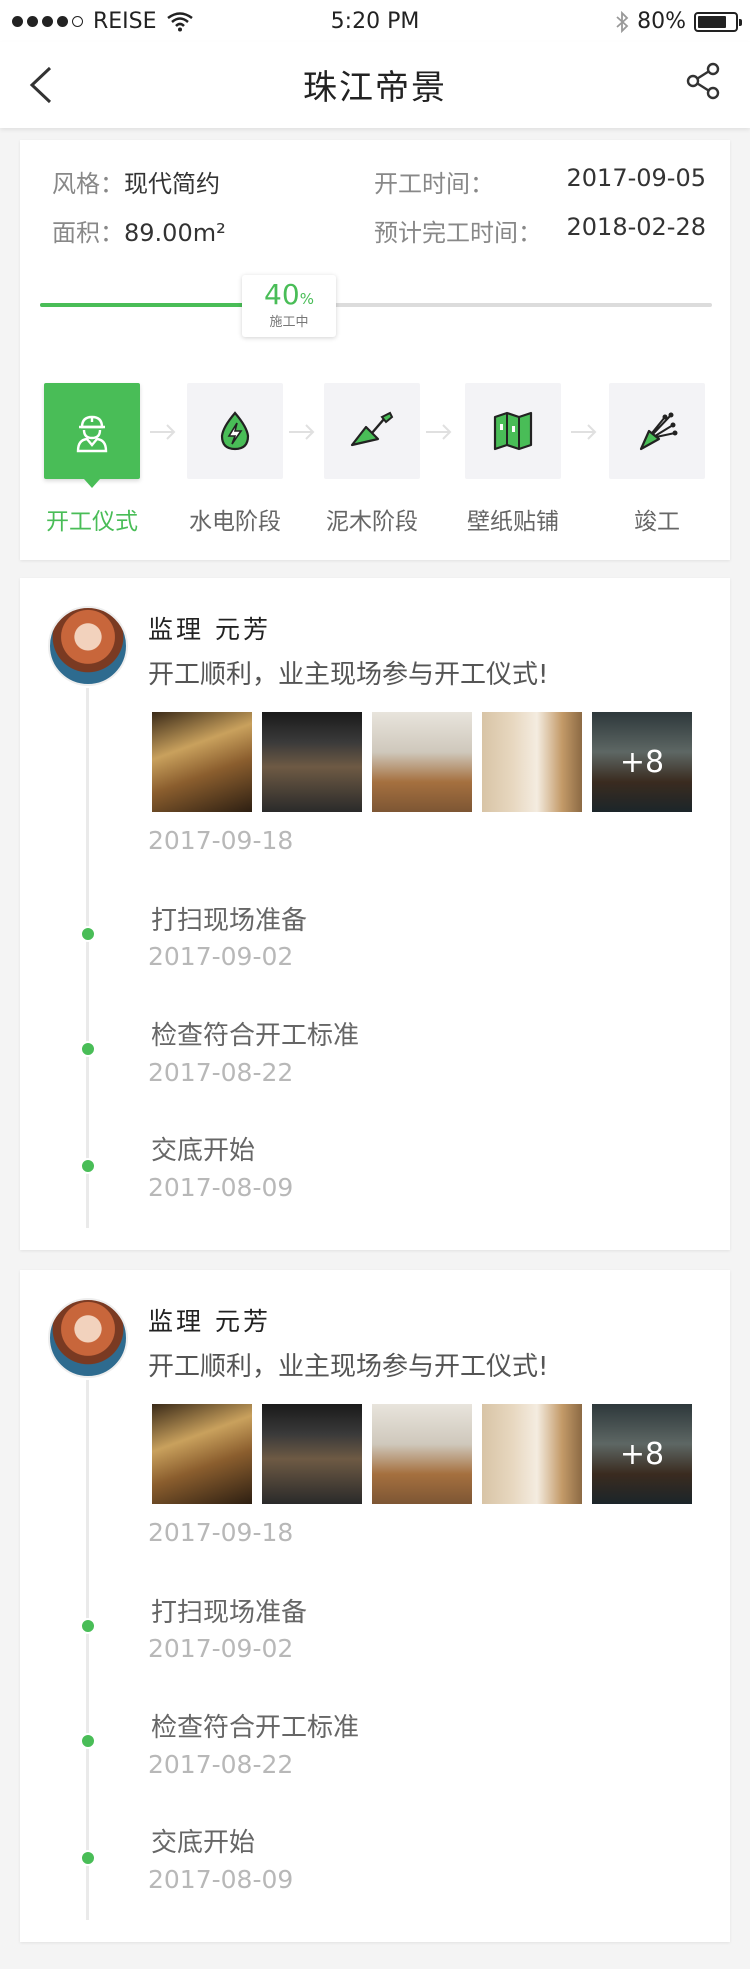  I want to click on style-row: 风格：现代简约, so click(136, 181).